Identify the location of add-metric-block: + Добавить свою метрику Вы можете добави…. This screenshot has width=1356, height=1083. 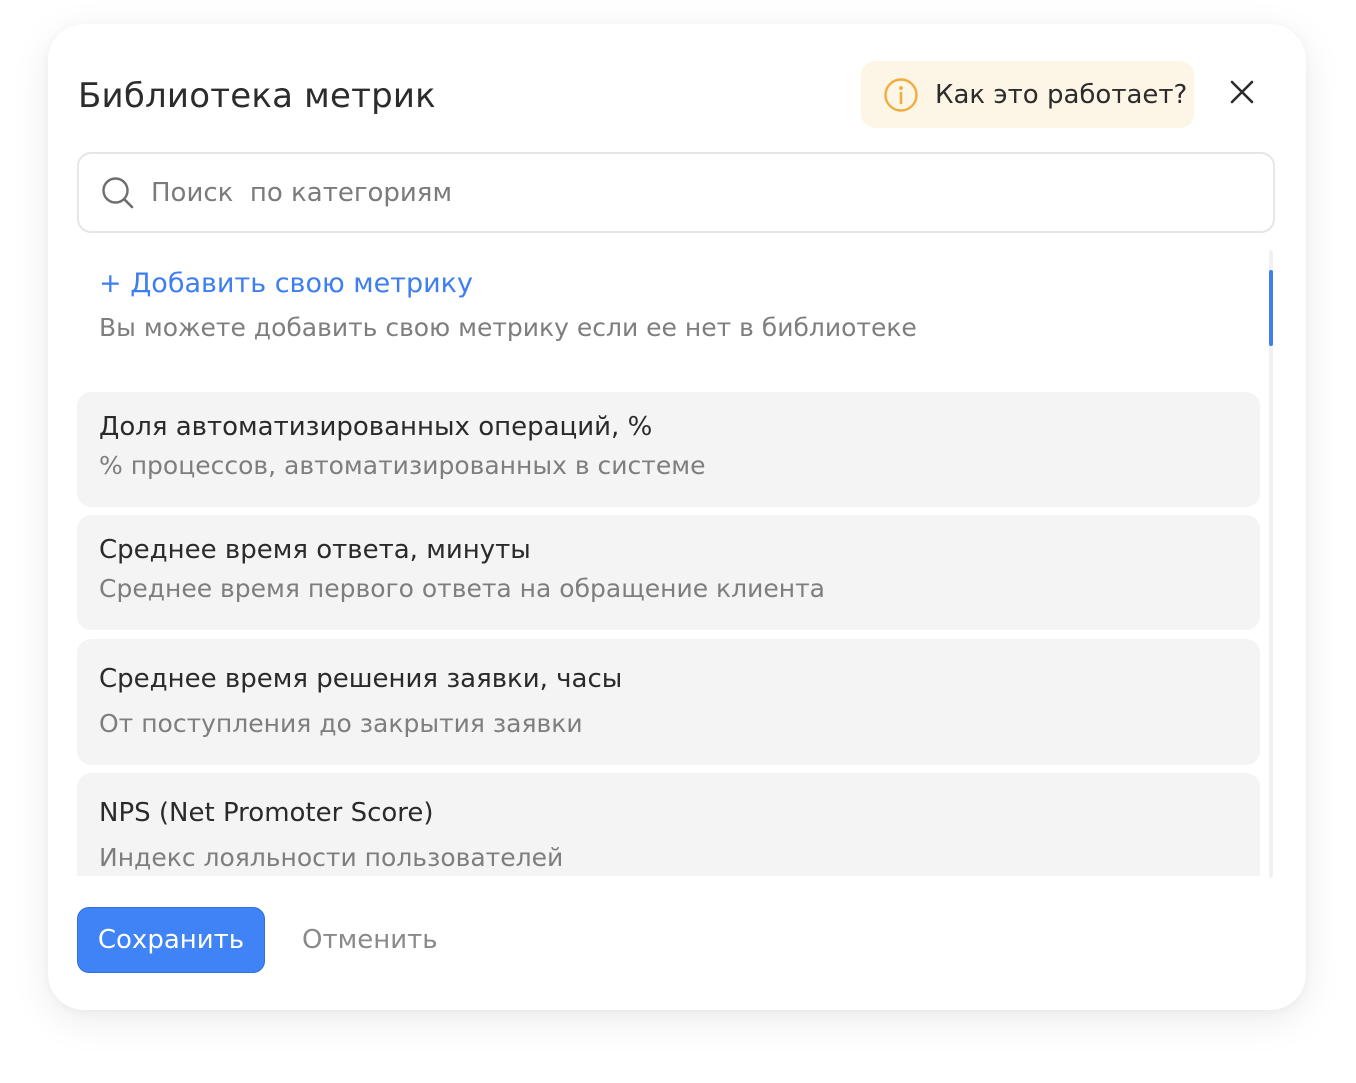
(508, 305).